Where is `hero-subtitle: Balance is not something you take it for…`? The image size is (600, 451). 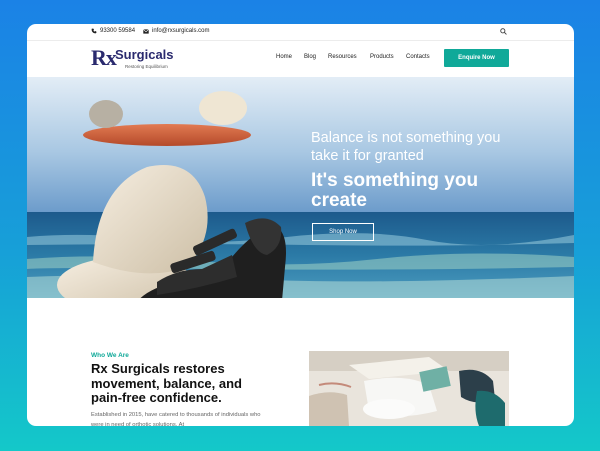 hero-subtitle: Balance is not something you take it for… is located at coordinates (406, 147).